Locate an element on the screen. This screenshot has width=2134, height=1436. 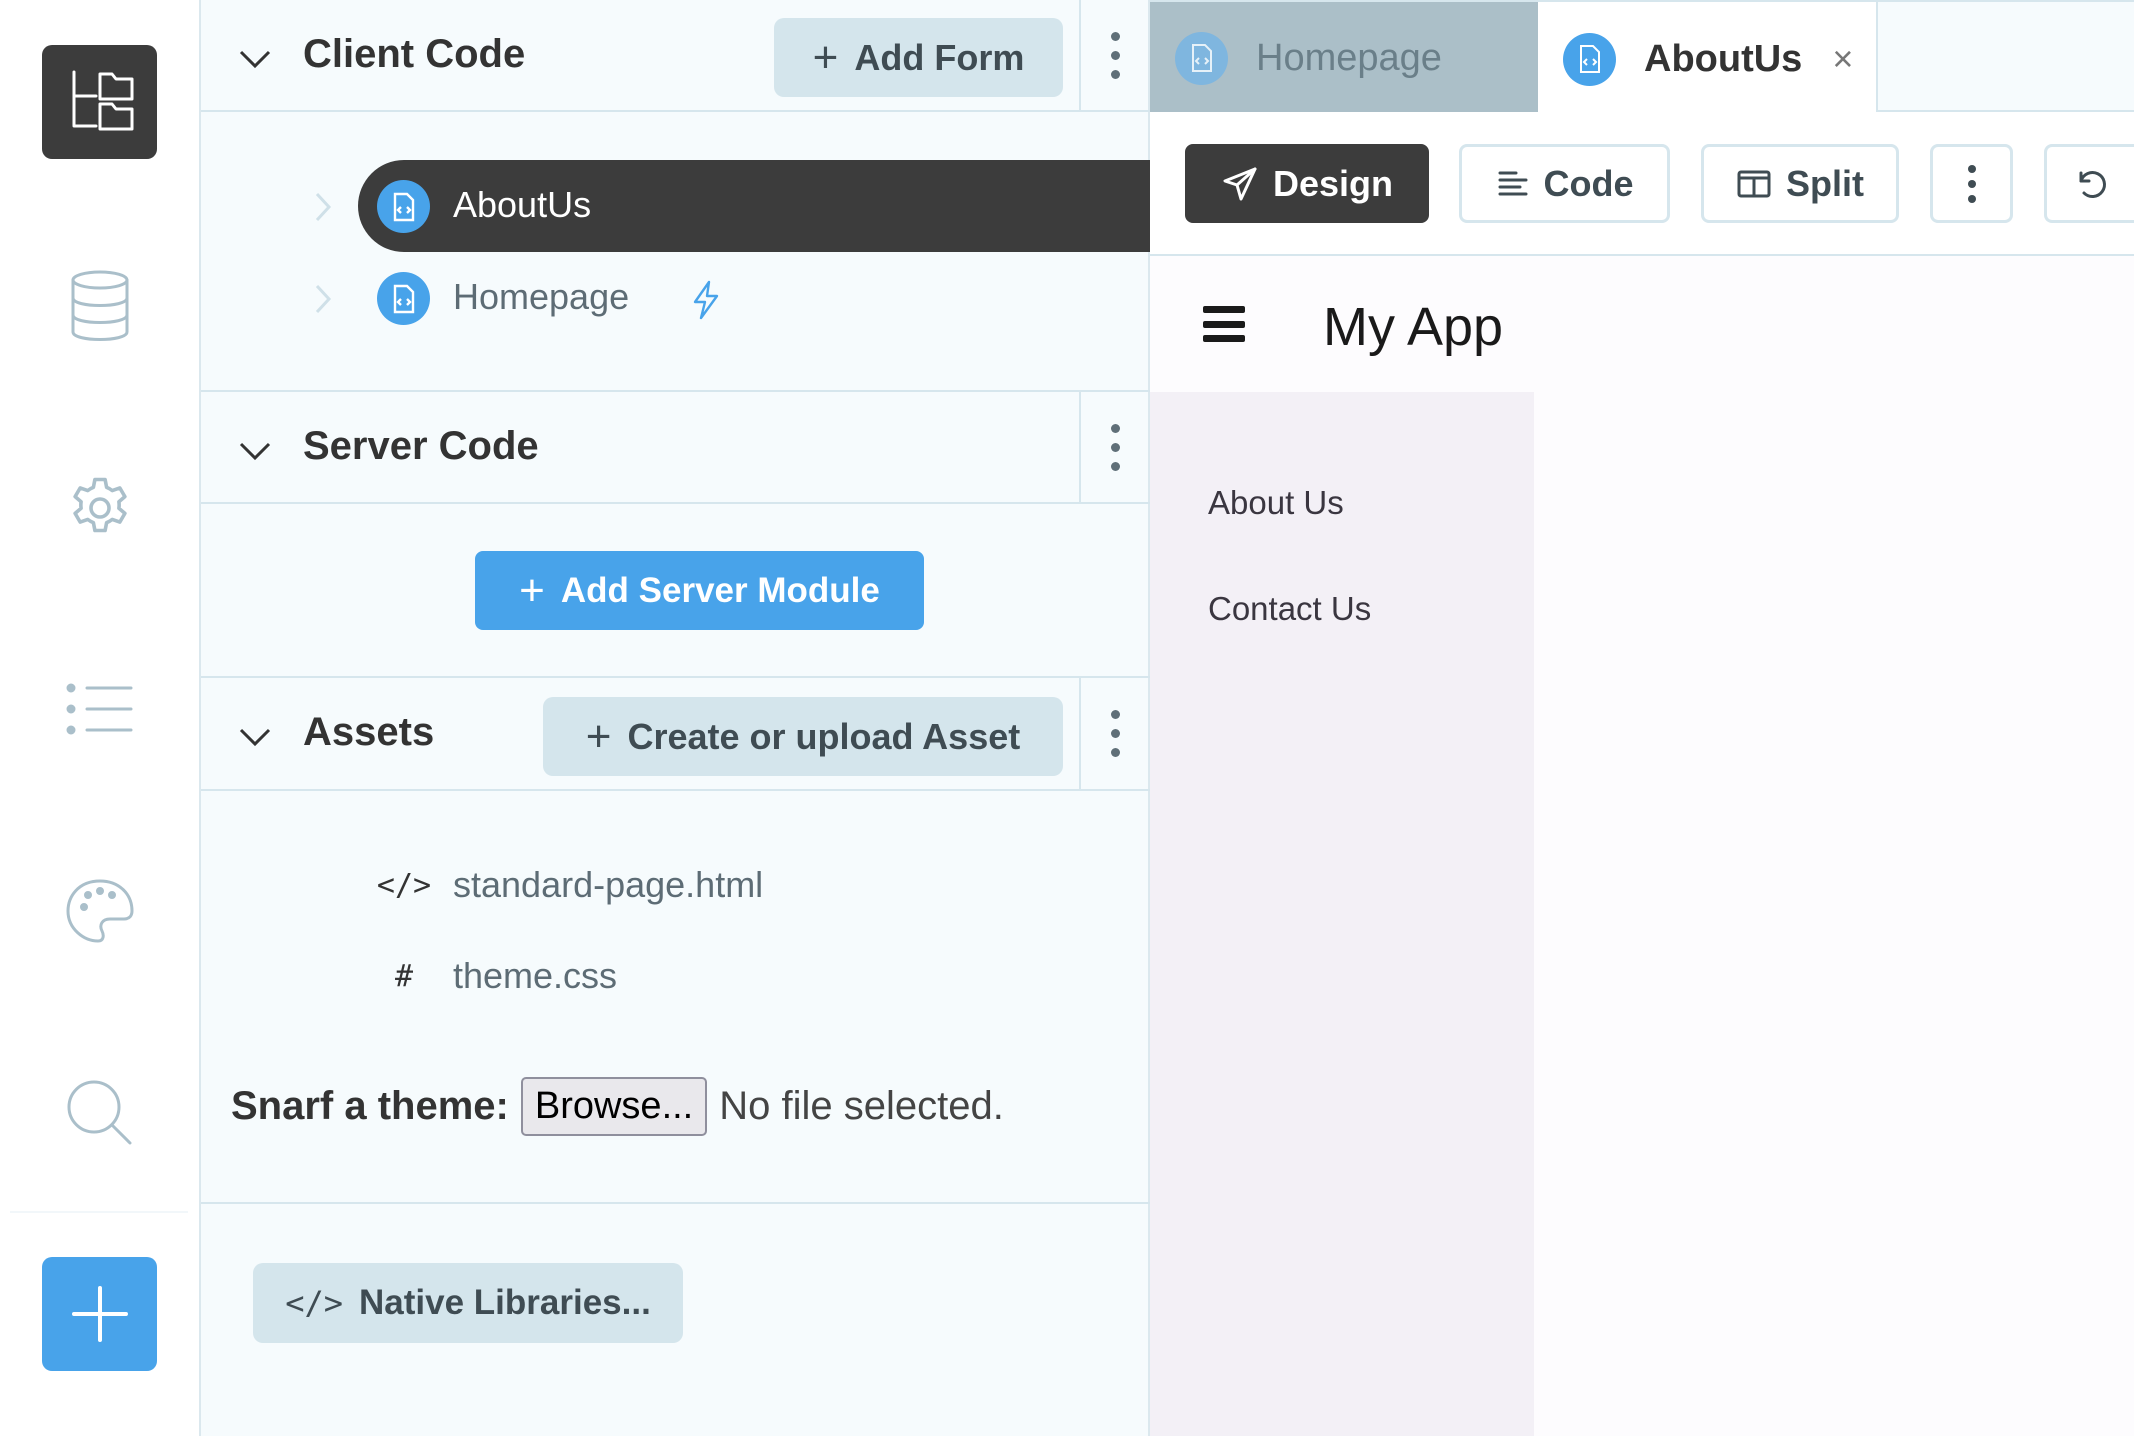
list-icon is located at coordinates (99, 709).